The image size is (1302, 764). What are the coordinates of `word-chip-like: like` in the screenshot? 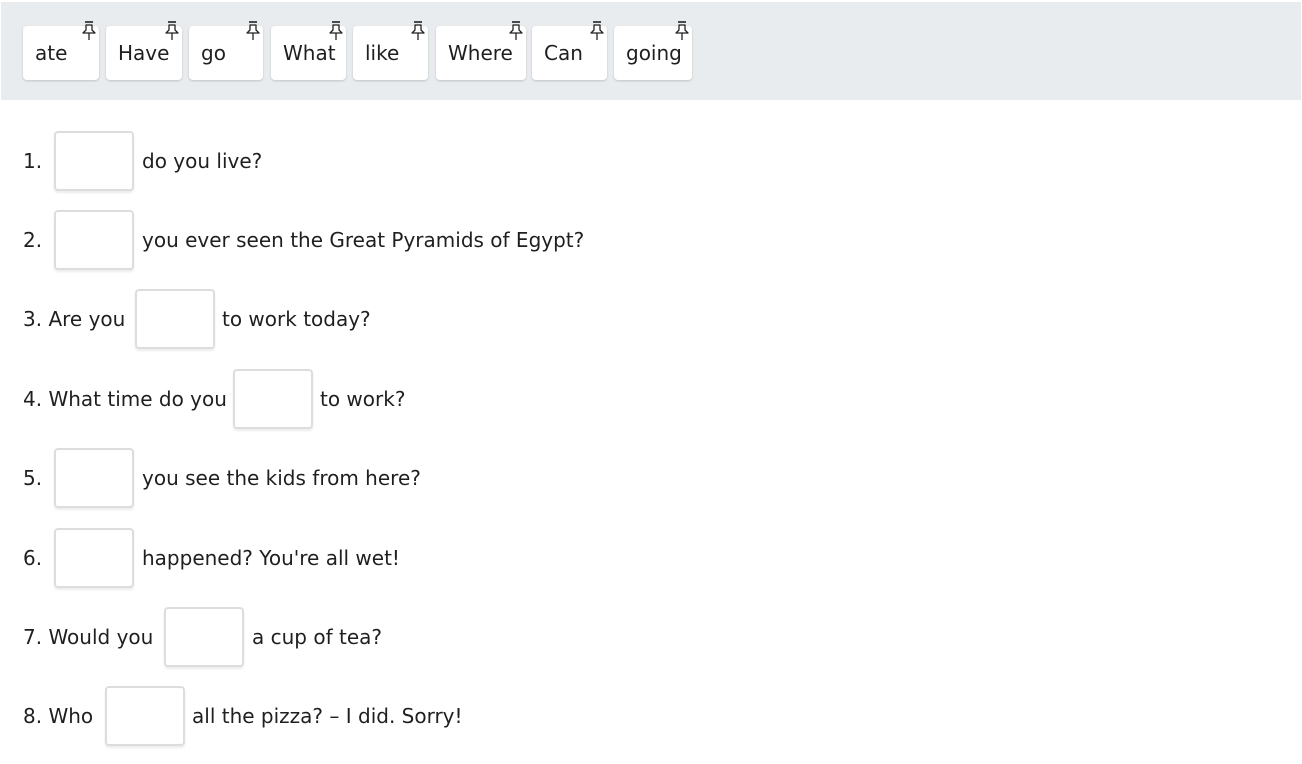 It's located at (390, 50).